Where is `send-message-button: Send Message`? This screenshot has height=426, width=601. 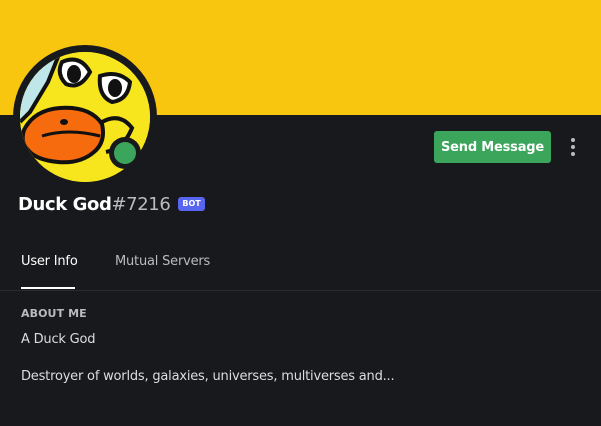
send-message-button: Send Message is located at coordinates (492, 147).